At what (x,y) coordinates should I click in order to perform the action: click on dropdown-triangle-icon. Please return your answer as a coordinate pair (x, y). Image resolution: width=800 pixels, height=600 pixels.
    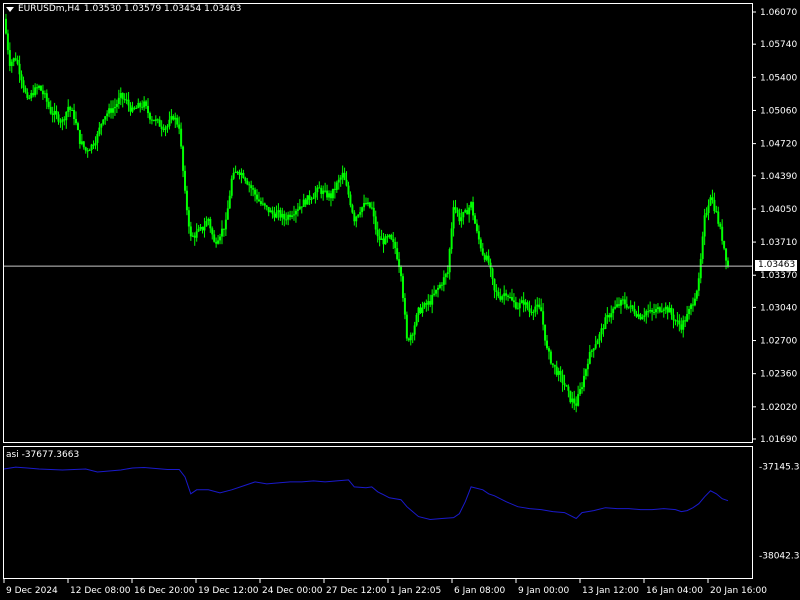
    Looking at the image, I should click on (10, 9).